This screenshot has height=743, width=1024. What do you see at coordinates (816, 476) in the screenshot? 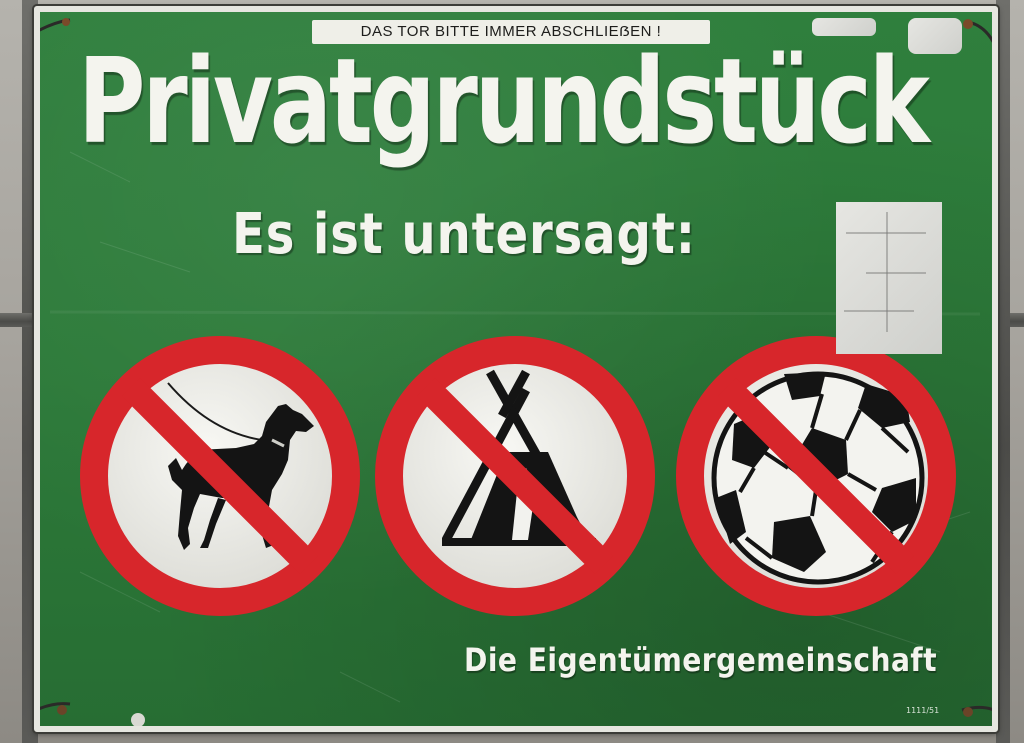
I see `prohibition-ball` at bounding box center [816, 476].